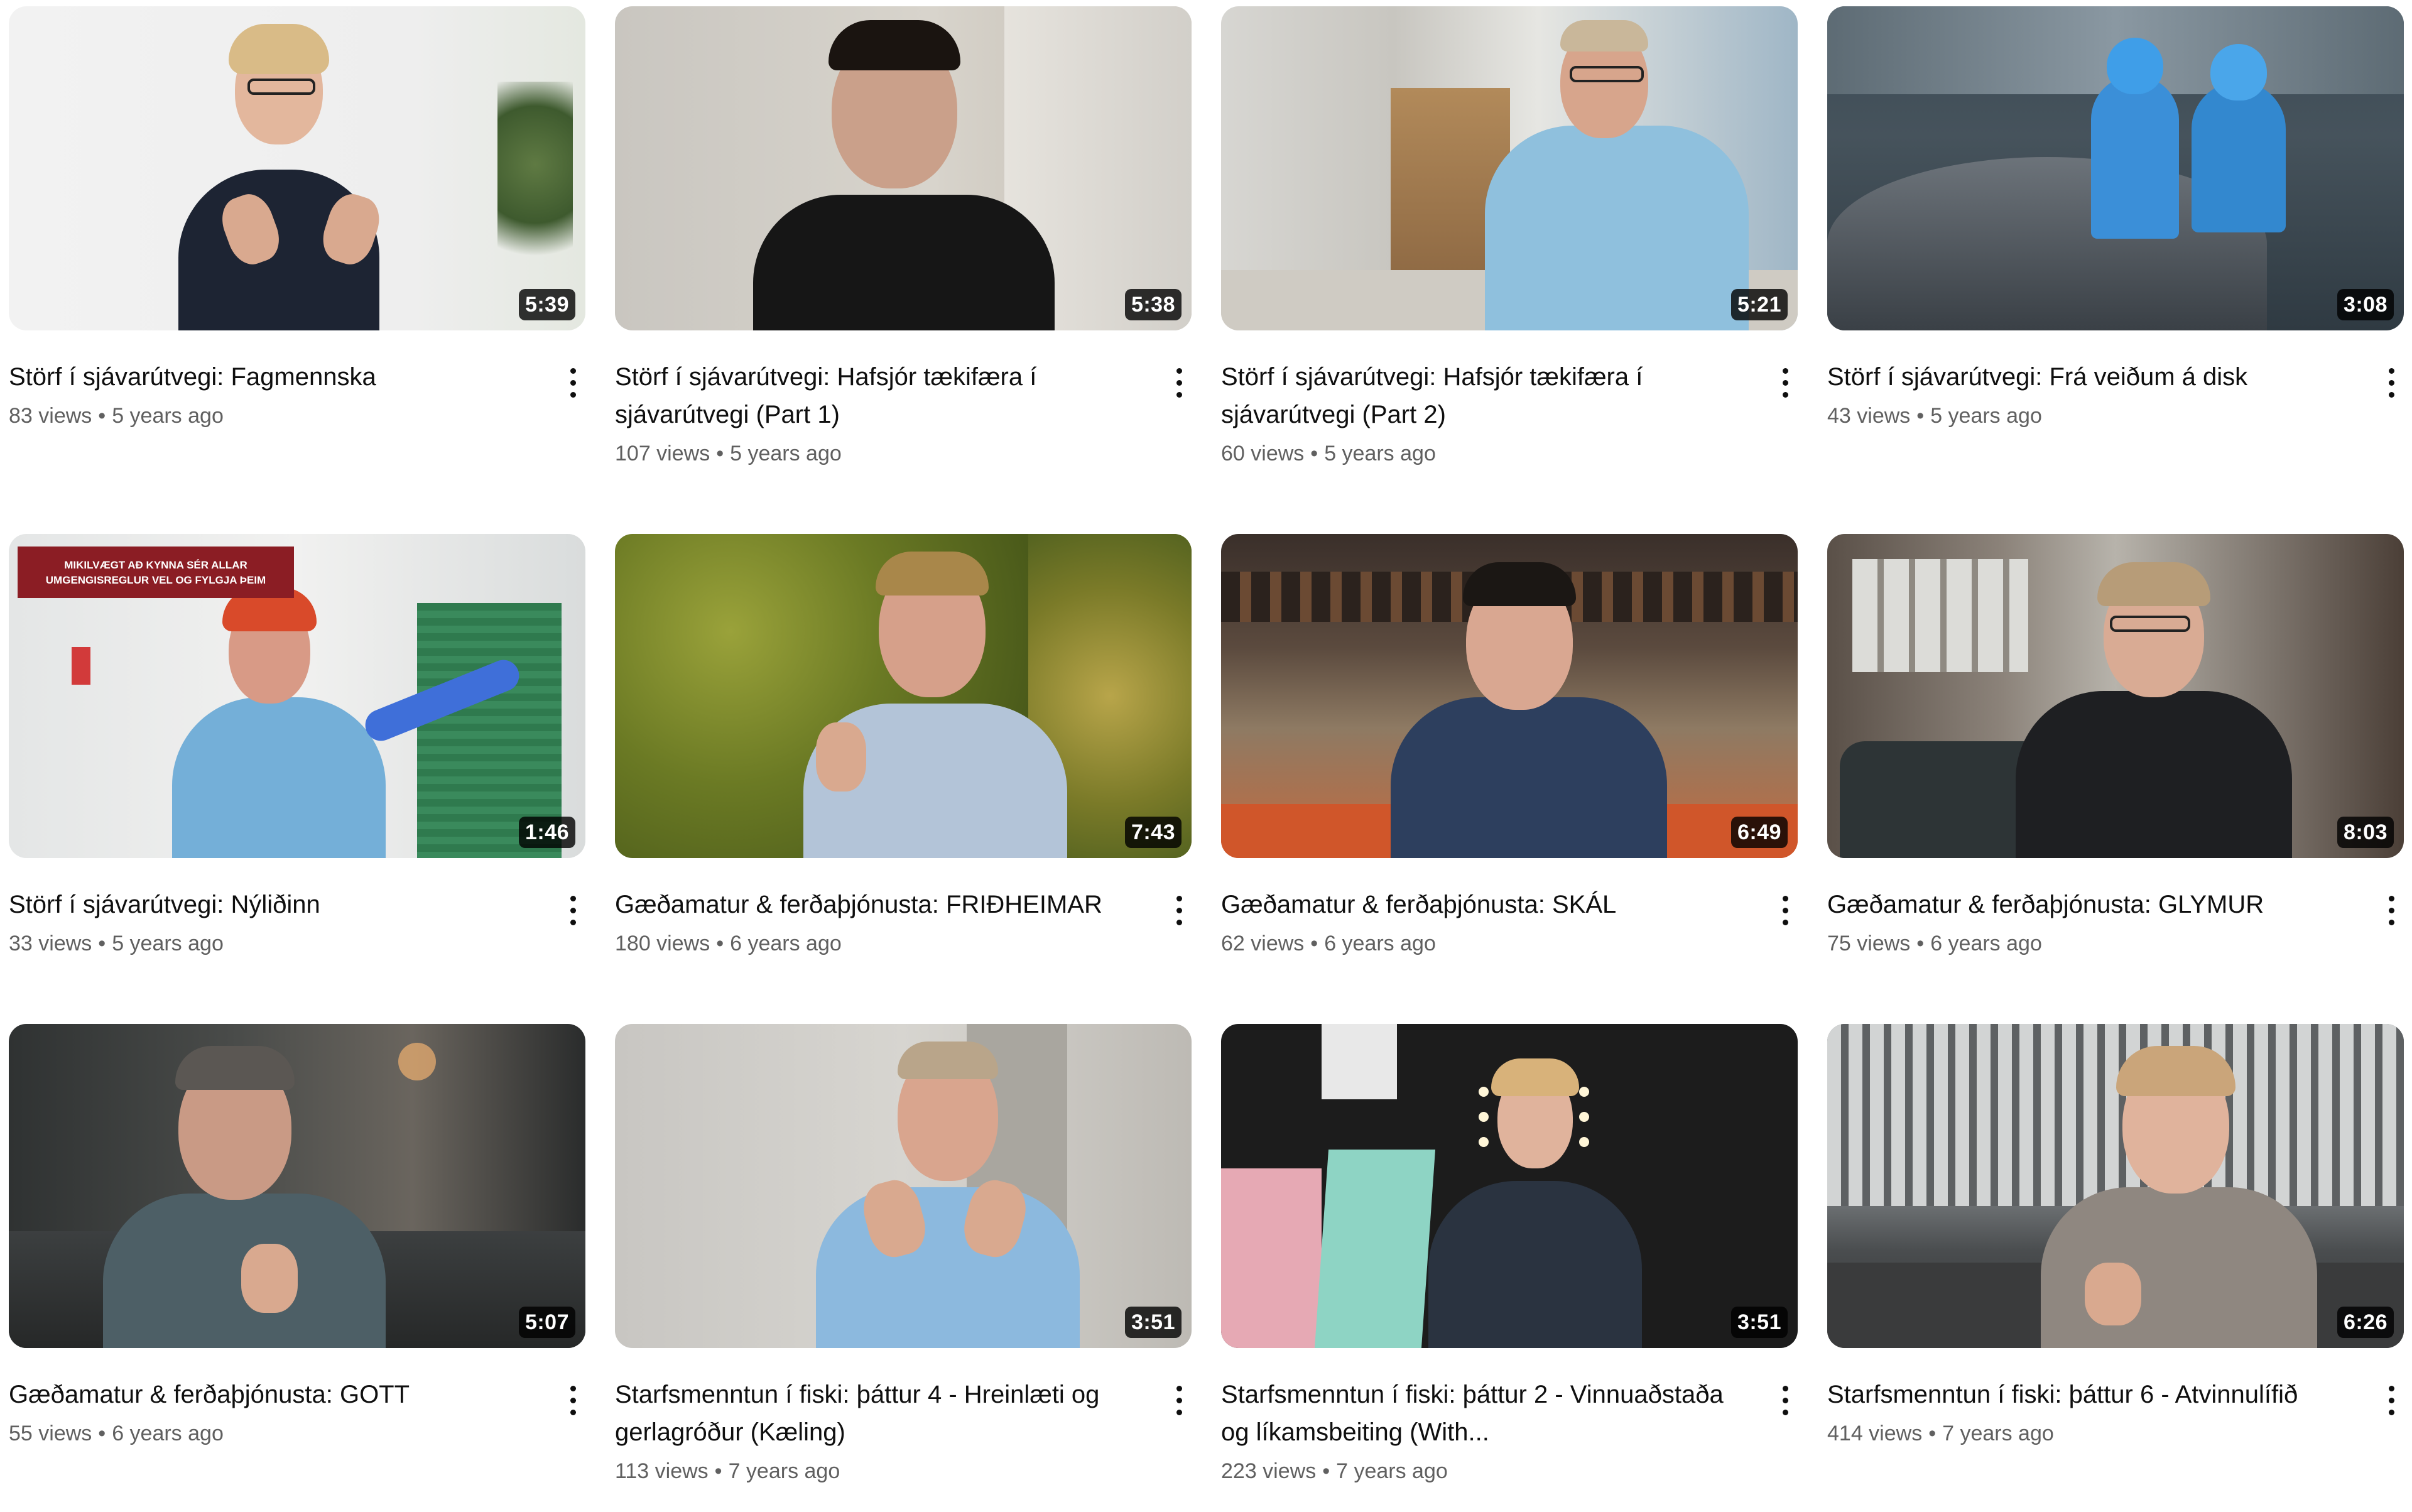 The image size is (2412, 1512). Describe the element at coordinates (1475, 904) in the screenshot. I see `video-title: Gæðamatur & ferðaþjónusta: SKÁL` at that location.